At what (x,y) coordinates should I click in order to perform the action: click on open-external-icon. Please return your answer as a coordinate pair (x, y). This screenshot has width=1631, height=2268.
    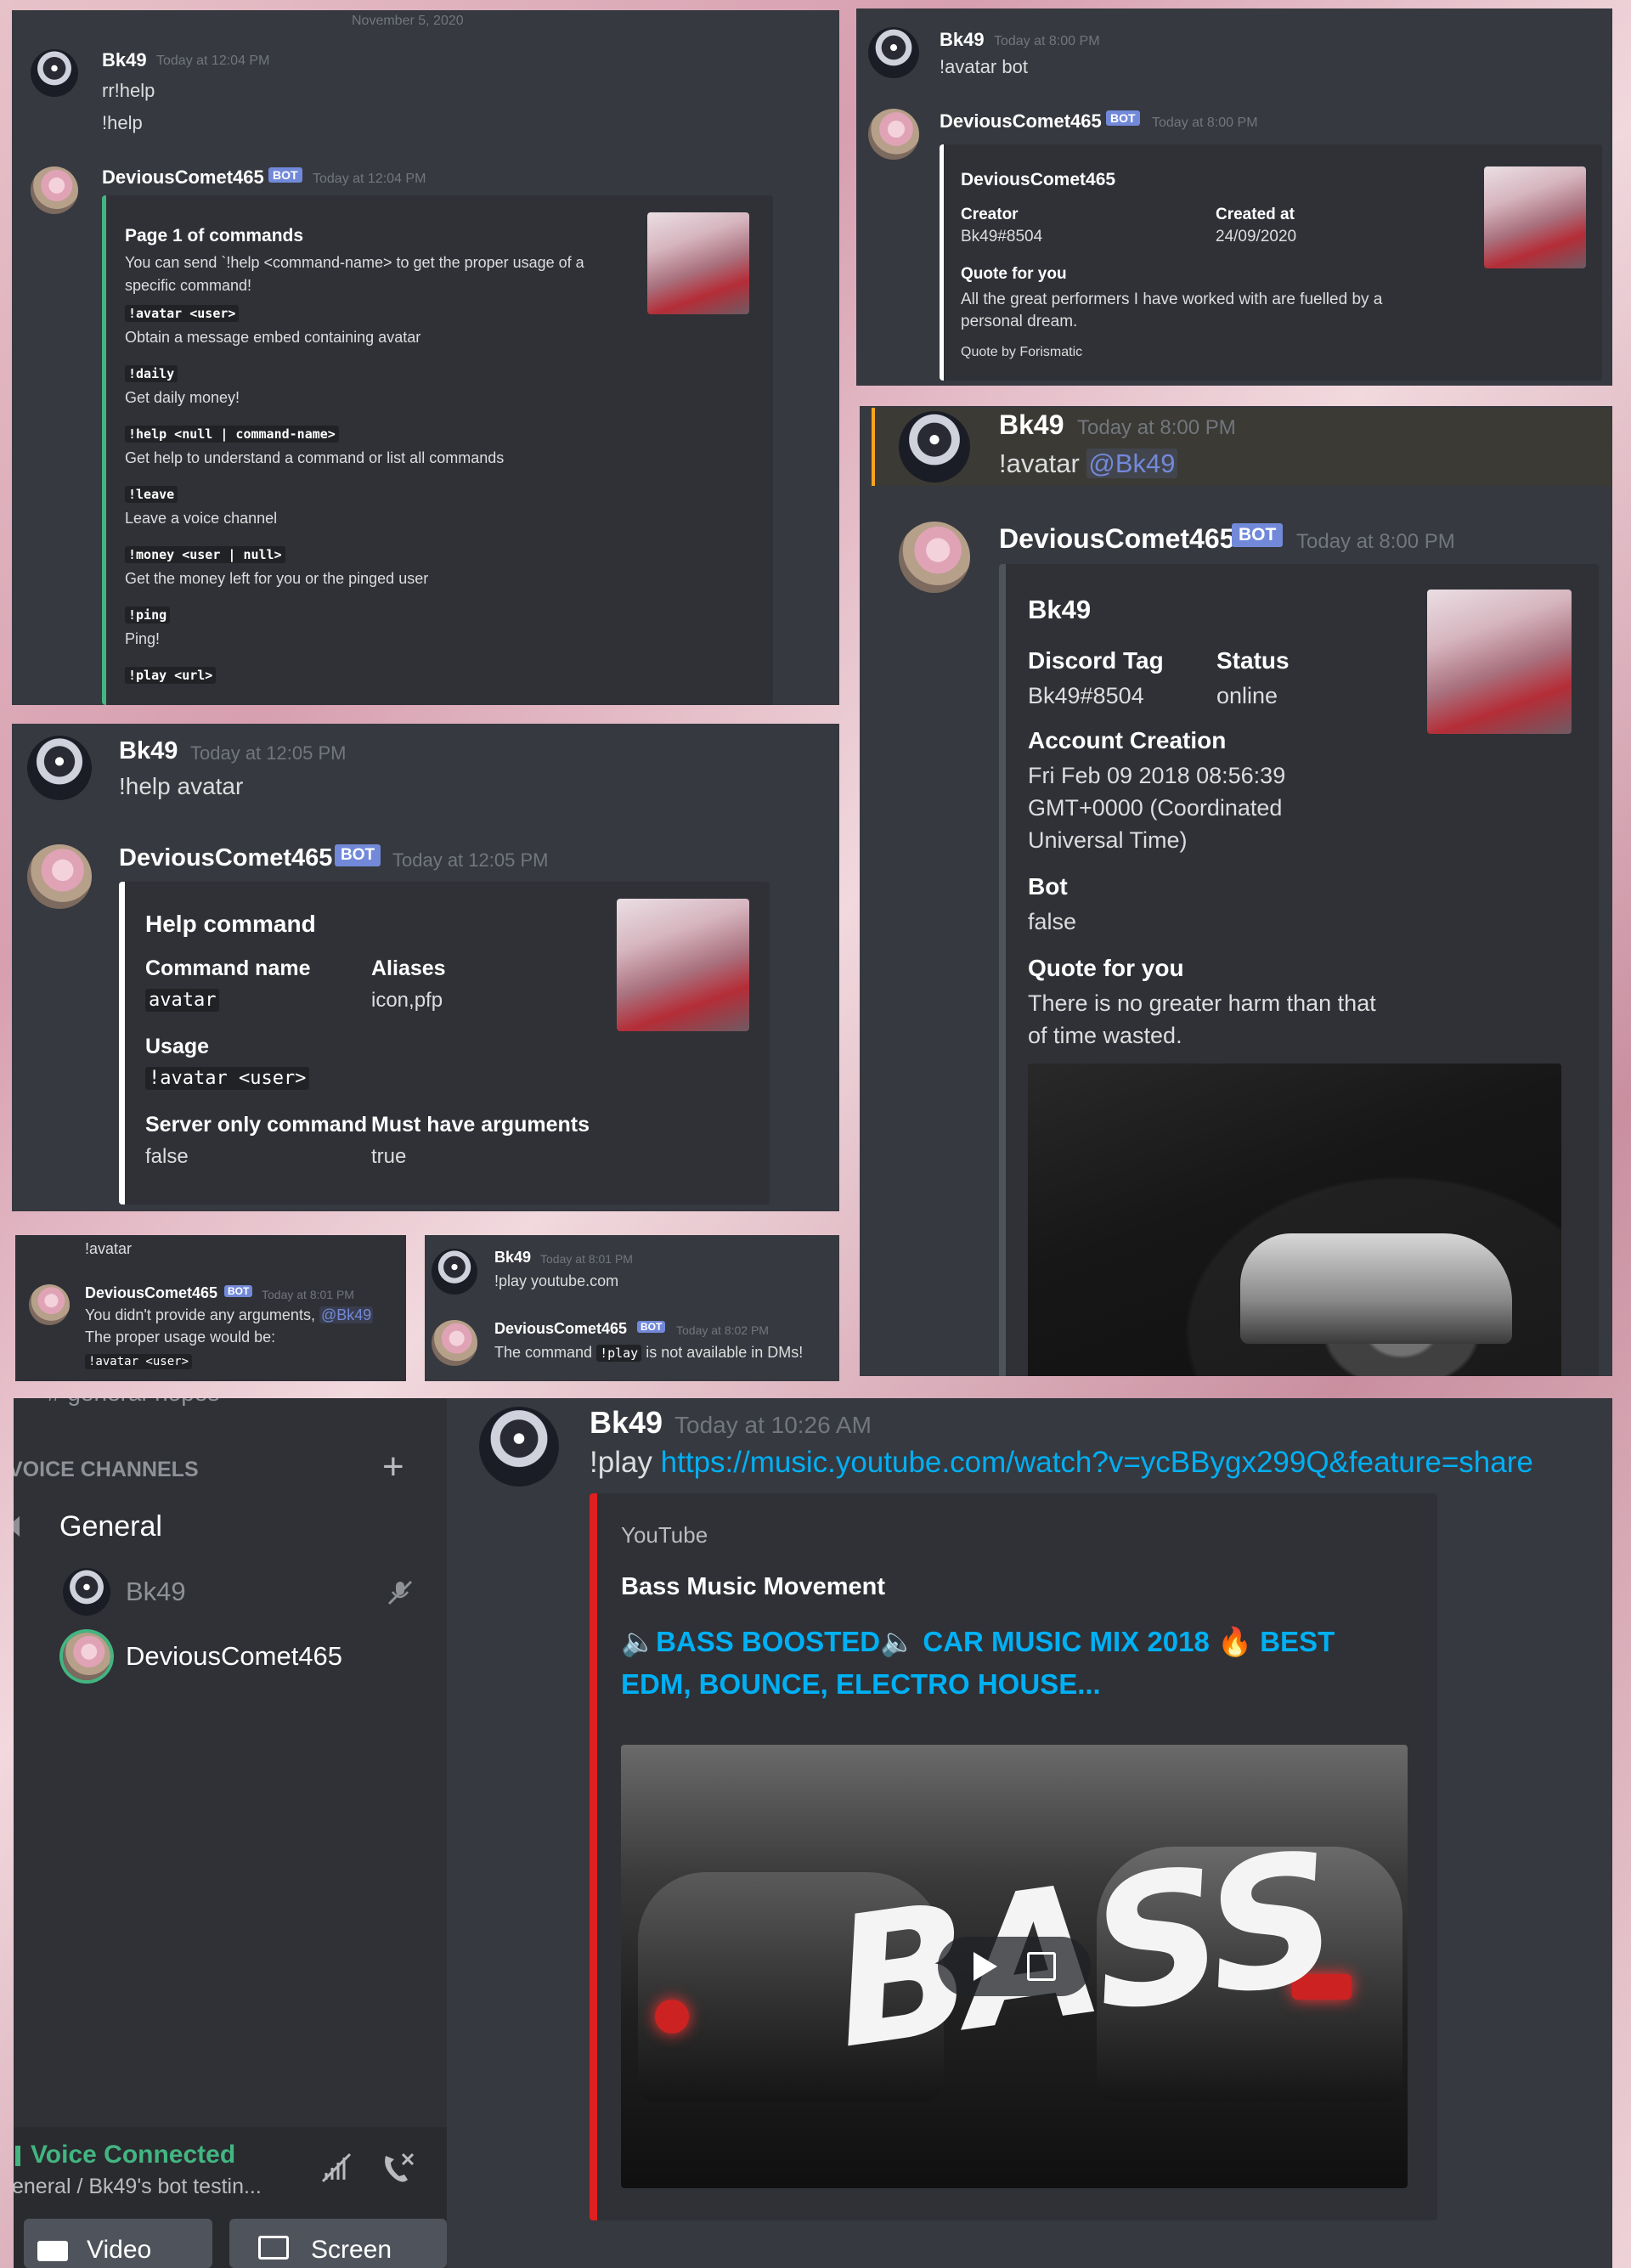
    Looking at the image, I should click on (1041, 1966).